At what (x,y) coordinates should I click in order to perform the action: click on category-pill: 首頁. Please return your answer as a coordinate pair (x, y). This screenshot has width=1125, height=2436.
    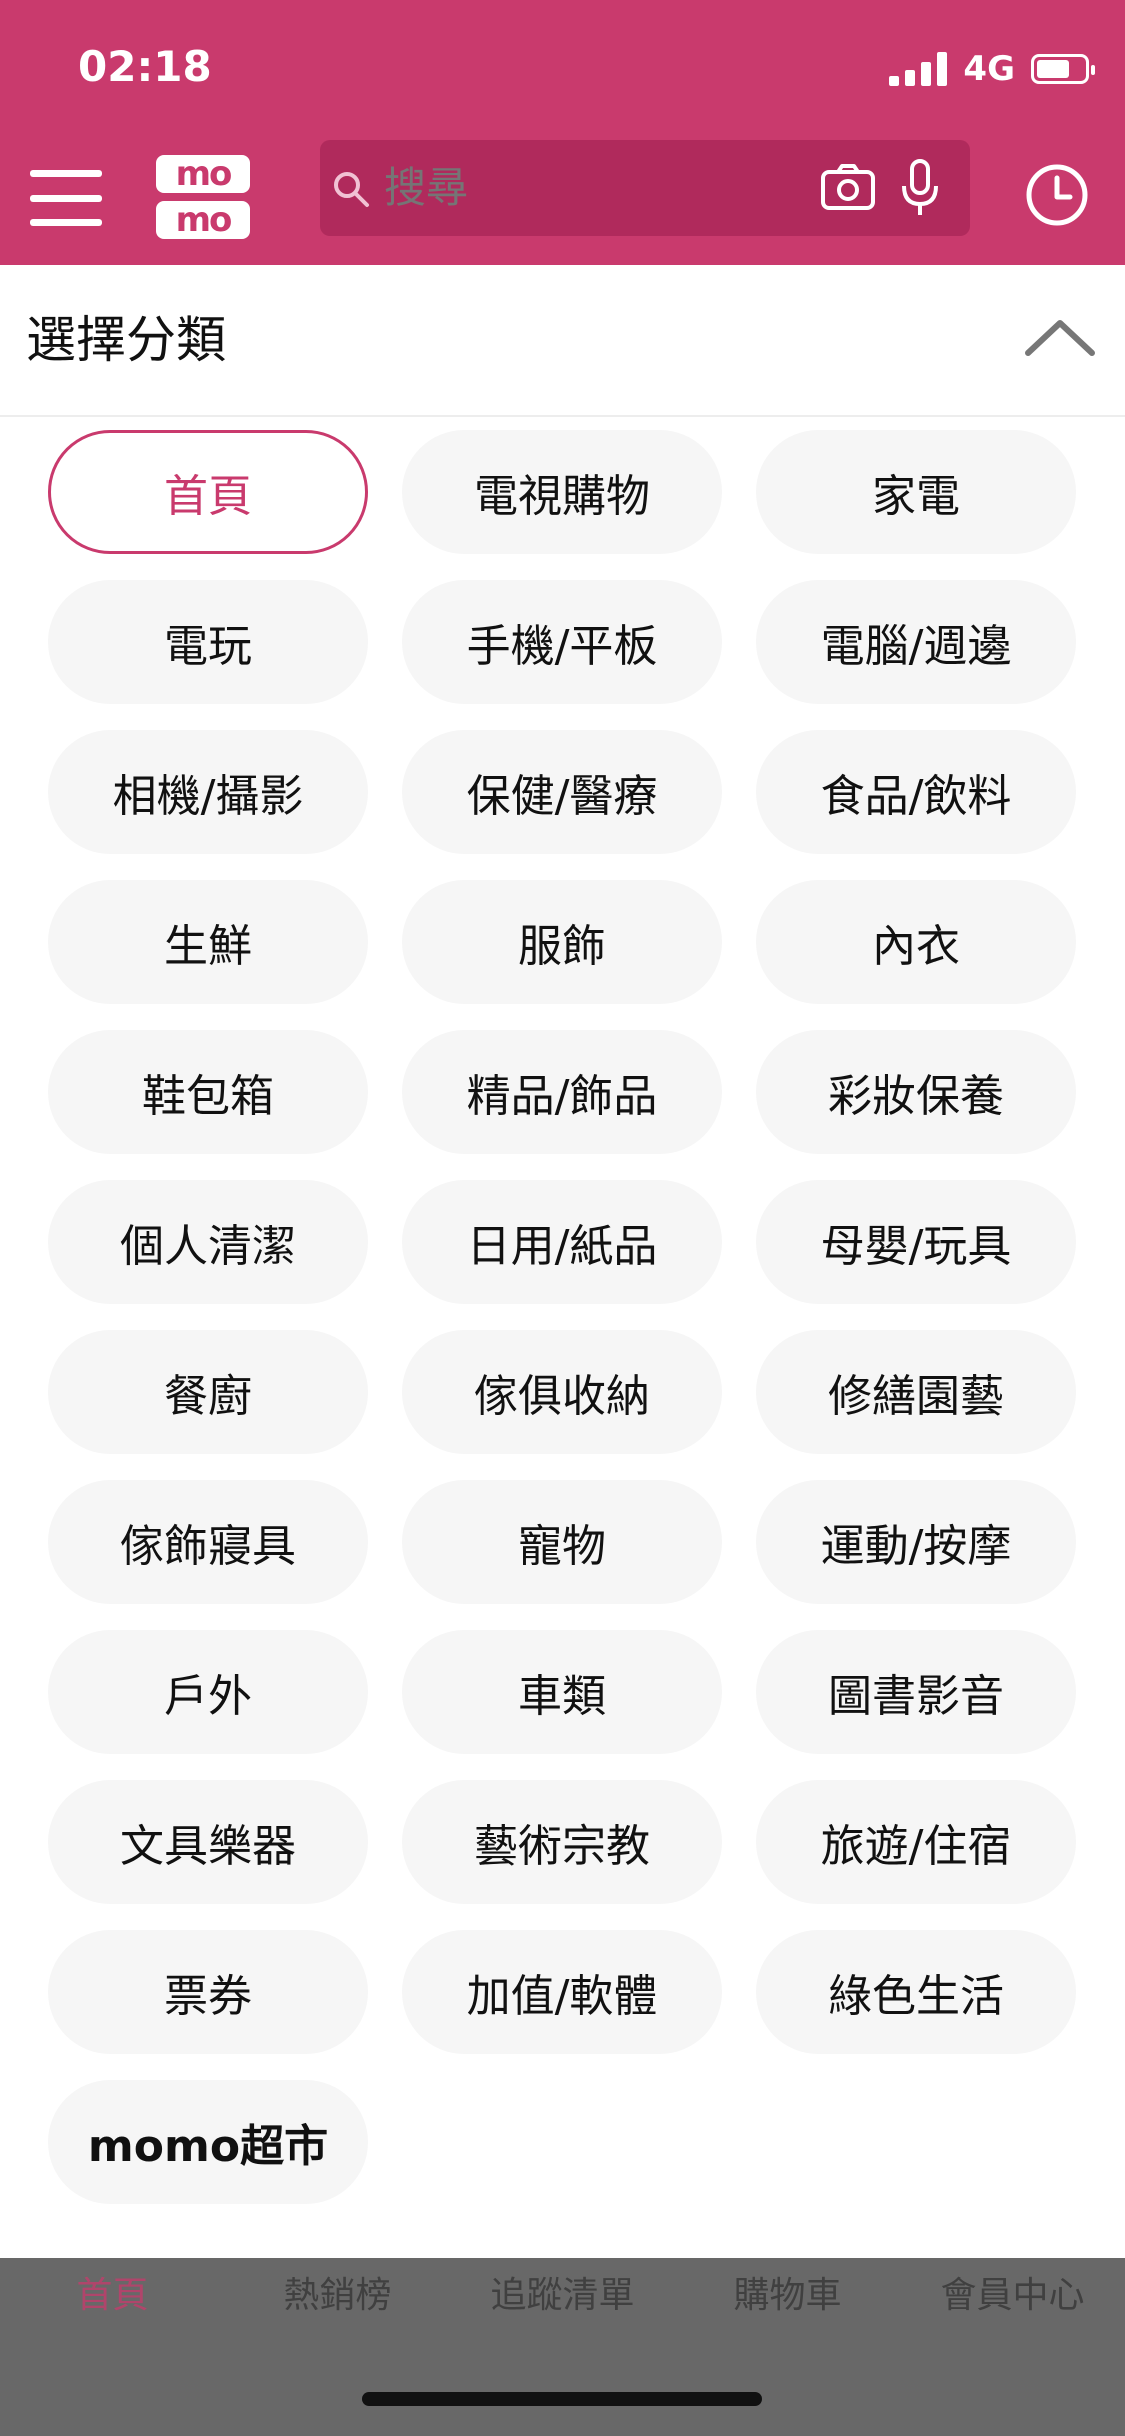
    Looking at the image, I should click on (208, 492).